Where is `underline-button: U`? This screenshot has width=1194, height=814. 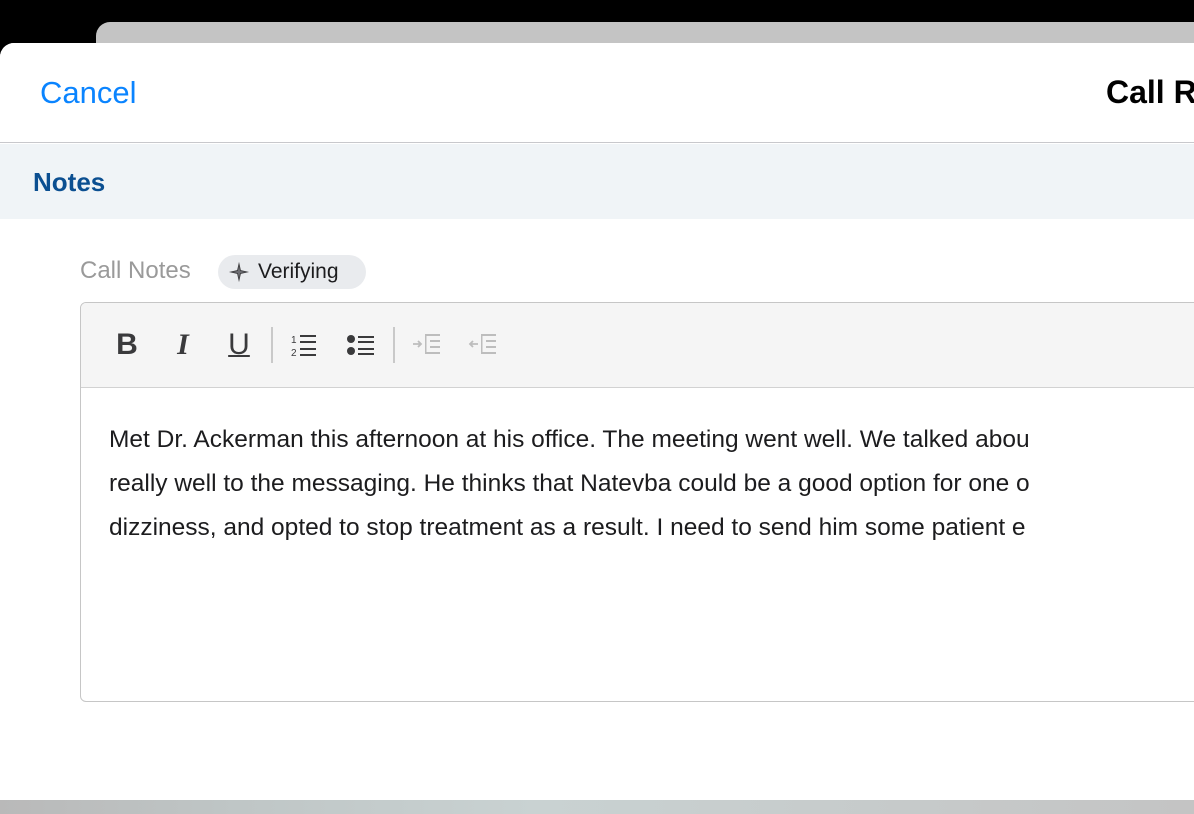 underline-button: U is located at coordinates (239, 345).